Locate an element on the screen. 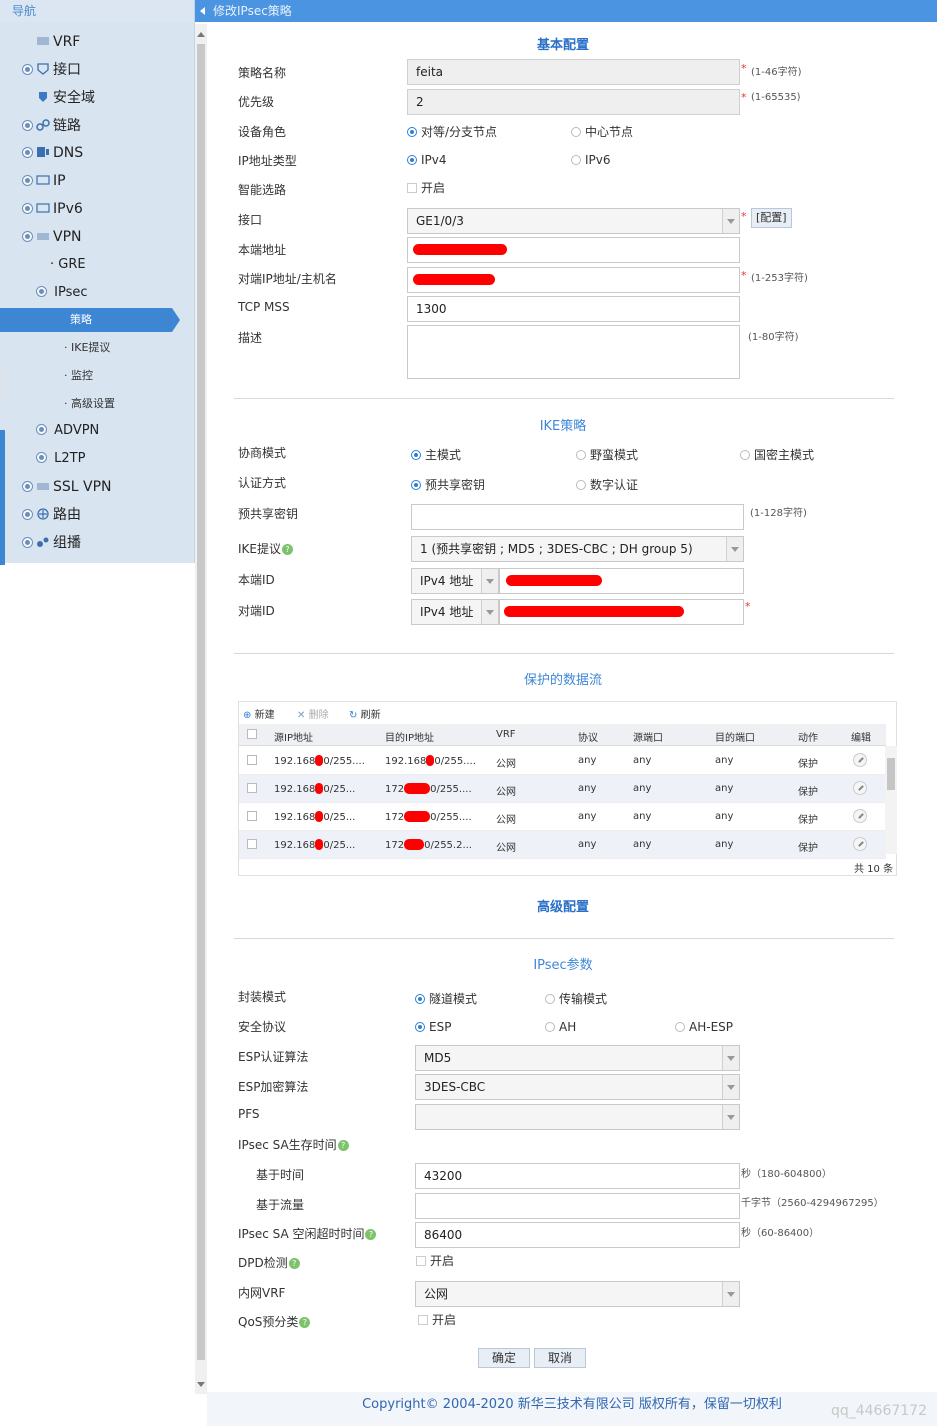 This screenshot has width=937, height=1426. ipv4-radio: IPv4 is located at coordinates (427, 160).